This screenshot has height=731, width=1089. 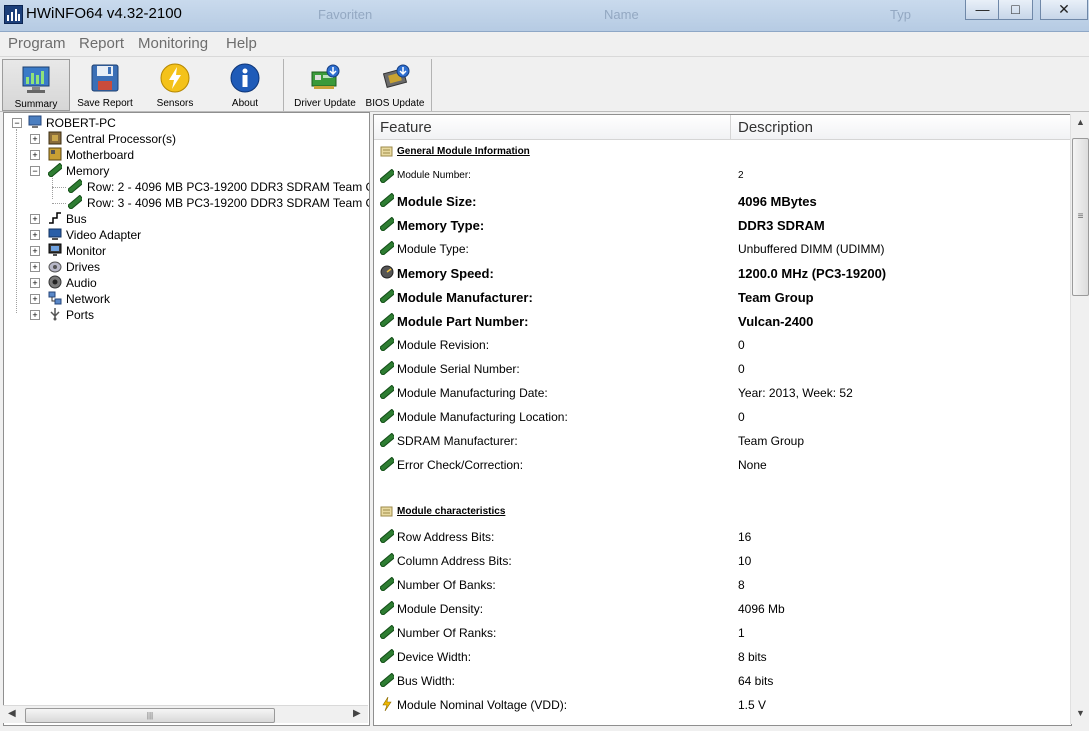 What do you see at coordinates (722, 609) in the screenshot?
I see `detail-row: Module Density: 4096 Mb` at bounding box center [722, 609].